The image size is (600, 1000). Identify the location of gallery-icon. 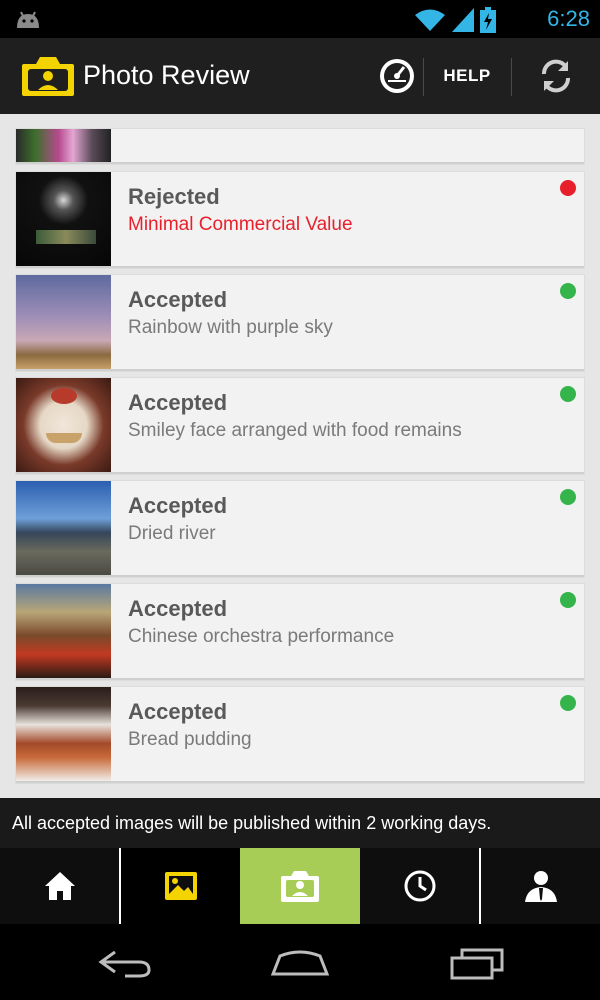
(180, 886).